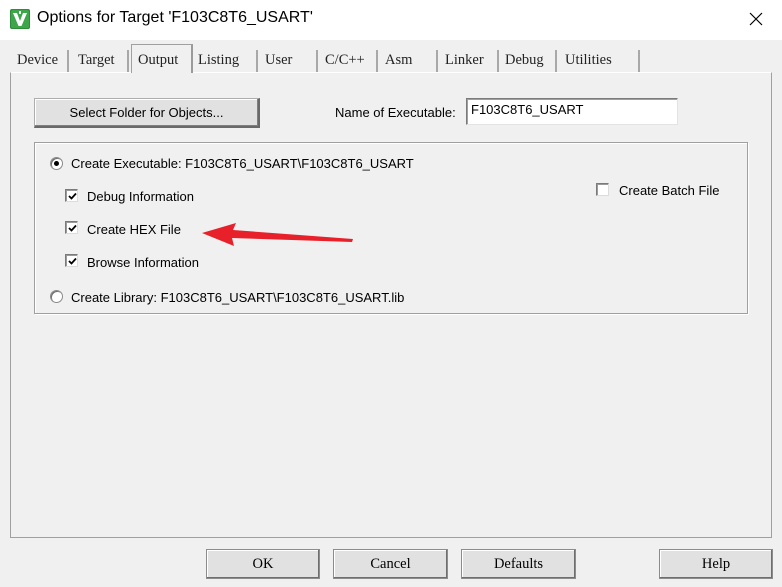 The image size is (782, 587). Describe the element at coordinates (572, 111) in the screenshot. I see `name-of-executable-input: F103C8T6_USART` at that location.